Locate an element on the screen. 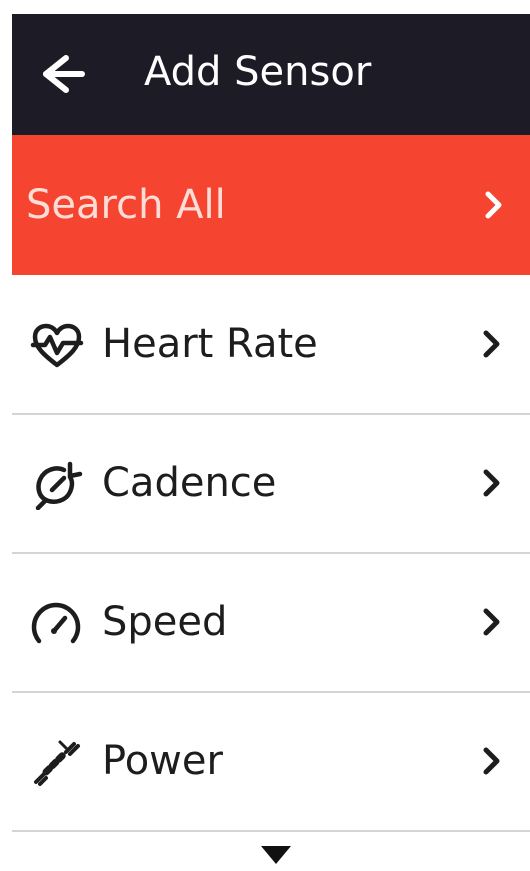 The height and width of the screenshot is (871, 530). speedometer-icon is located at coordinates (57, 624).